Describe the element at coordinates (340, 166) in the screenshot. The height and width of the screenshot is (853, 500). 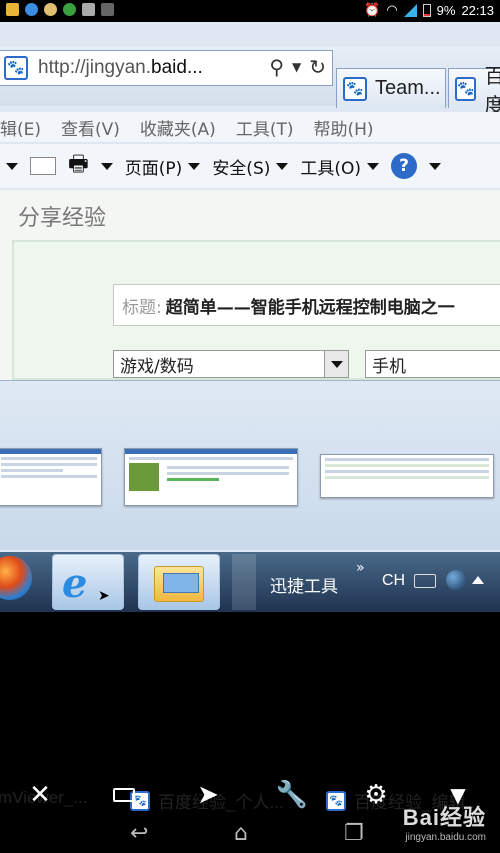
I see `tools-menu: 工具(O)` at that location.